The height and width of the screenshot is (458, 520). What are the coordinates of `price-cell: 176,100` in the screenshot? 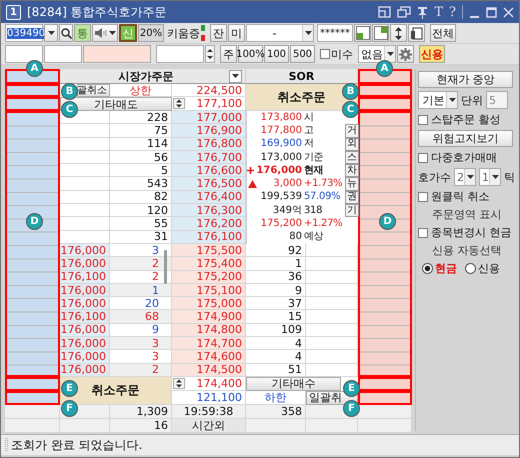 It's located at (209, 237).